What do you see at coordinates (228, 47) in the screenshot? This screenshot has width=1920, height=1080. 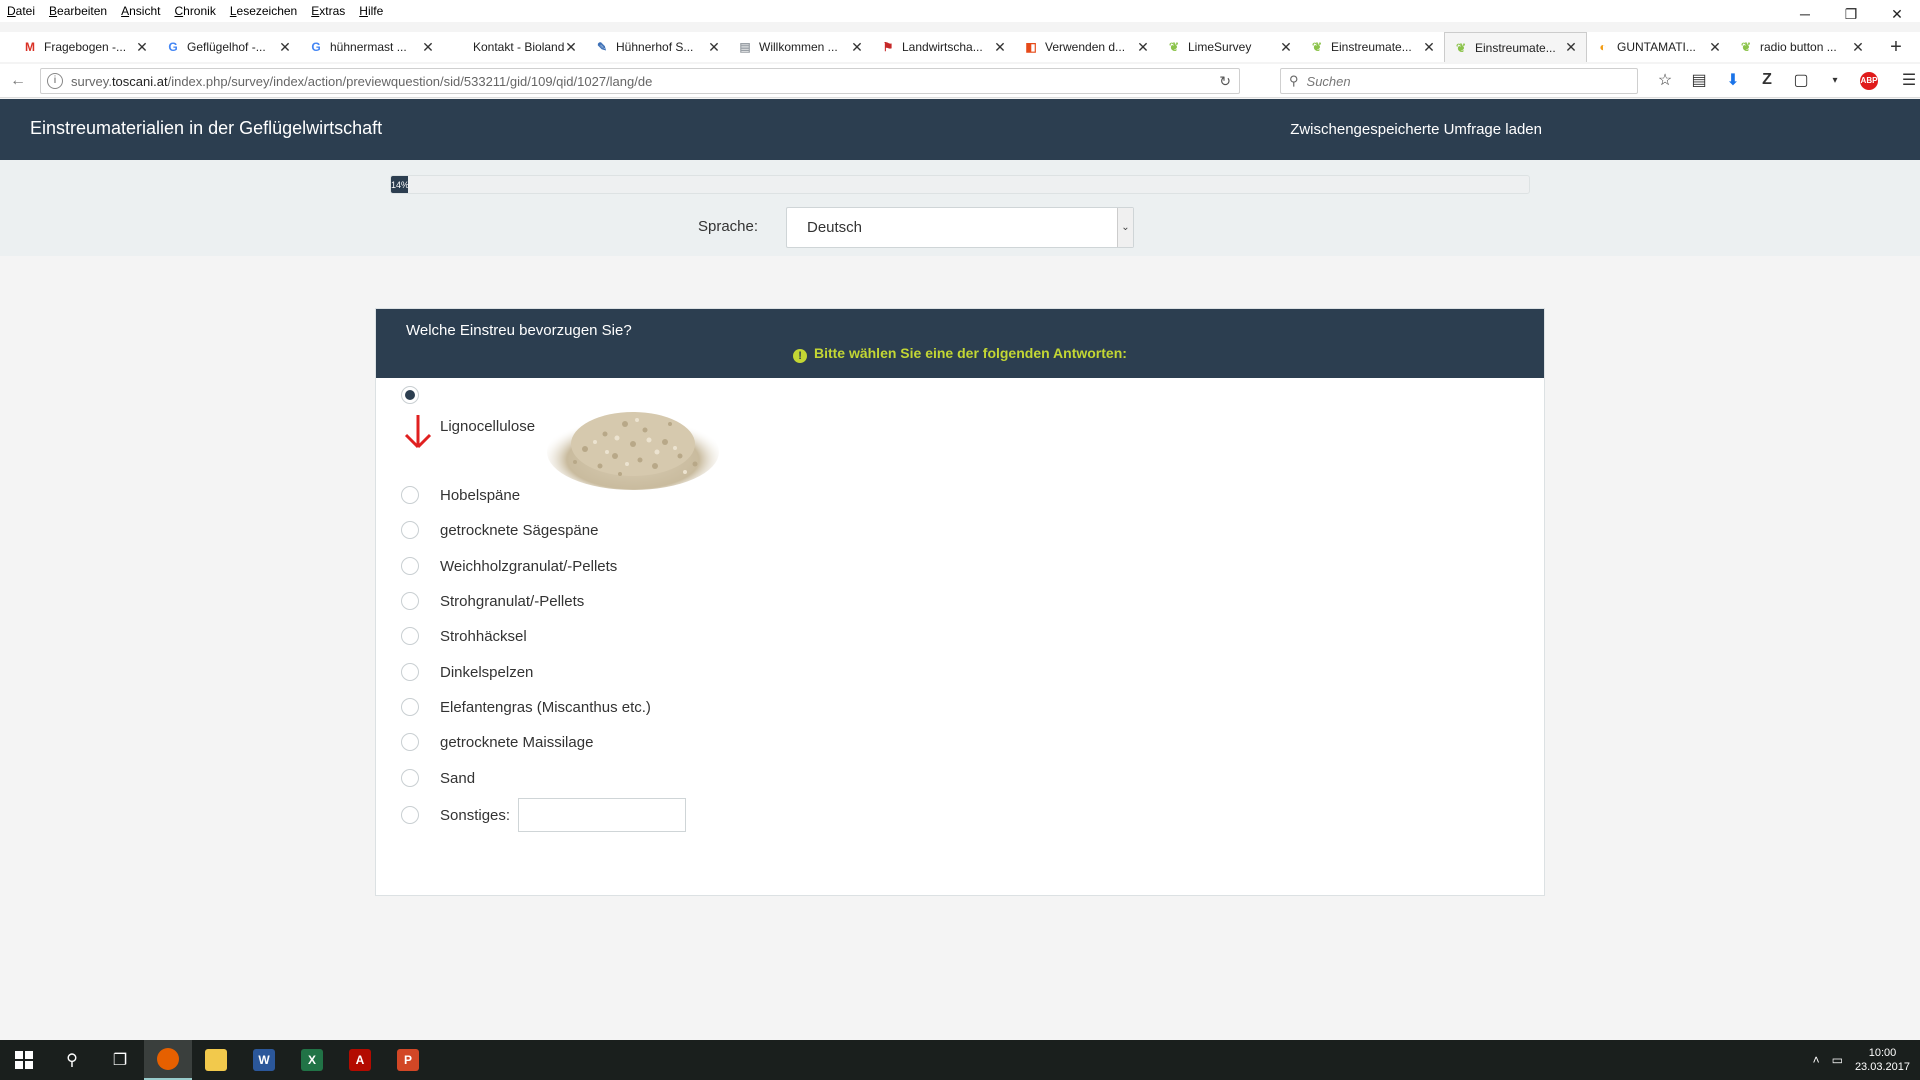 I see `browser-tab: G Geflügelhof -... ✕` at bounding box center [228, 47].